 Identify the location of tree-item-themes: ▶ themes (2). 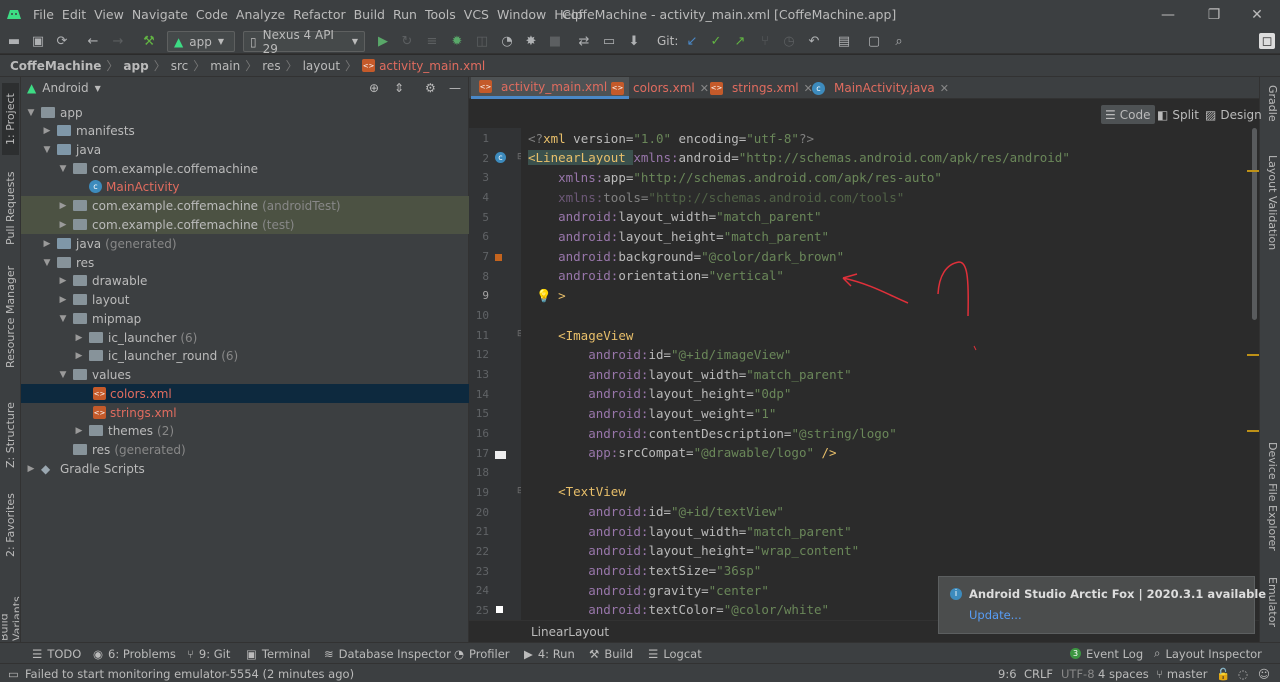
(245, 430).